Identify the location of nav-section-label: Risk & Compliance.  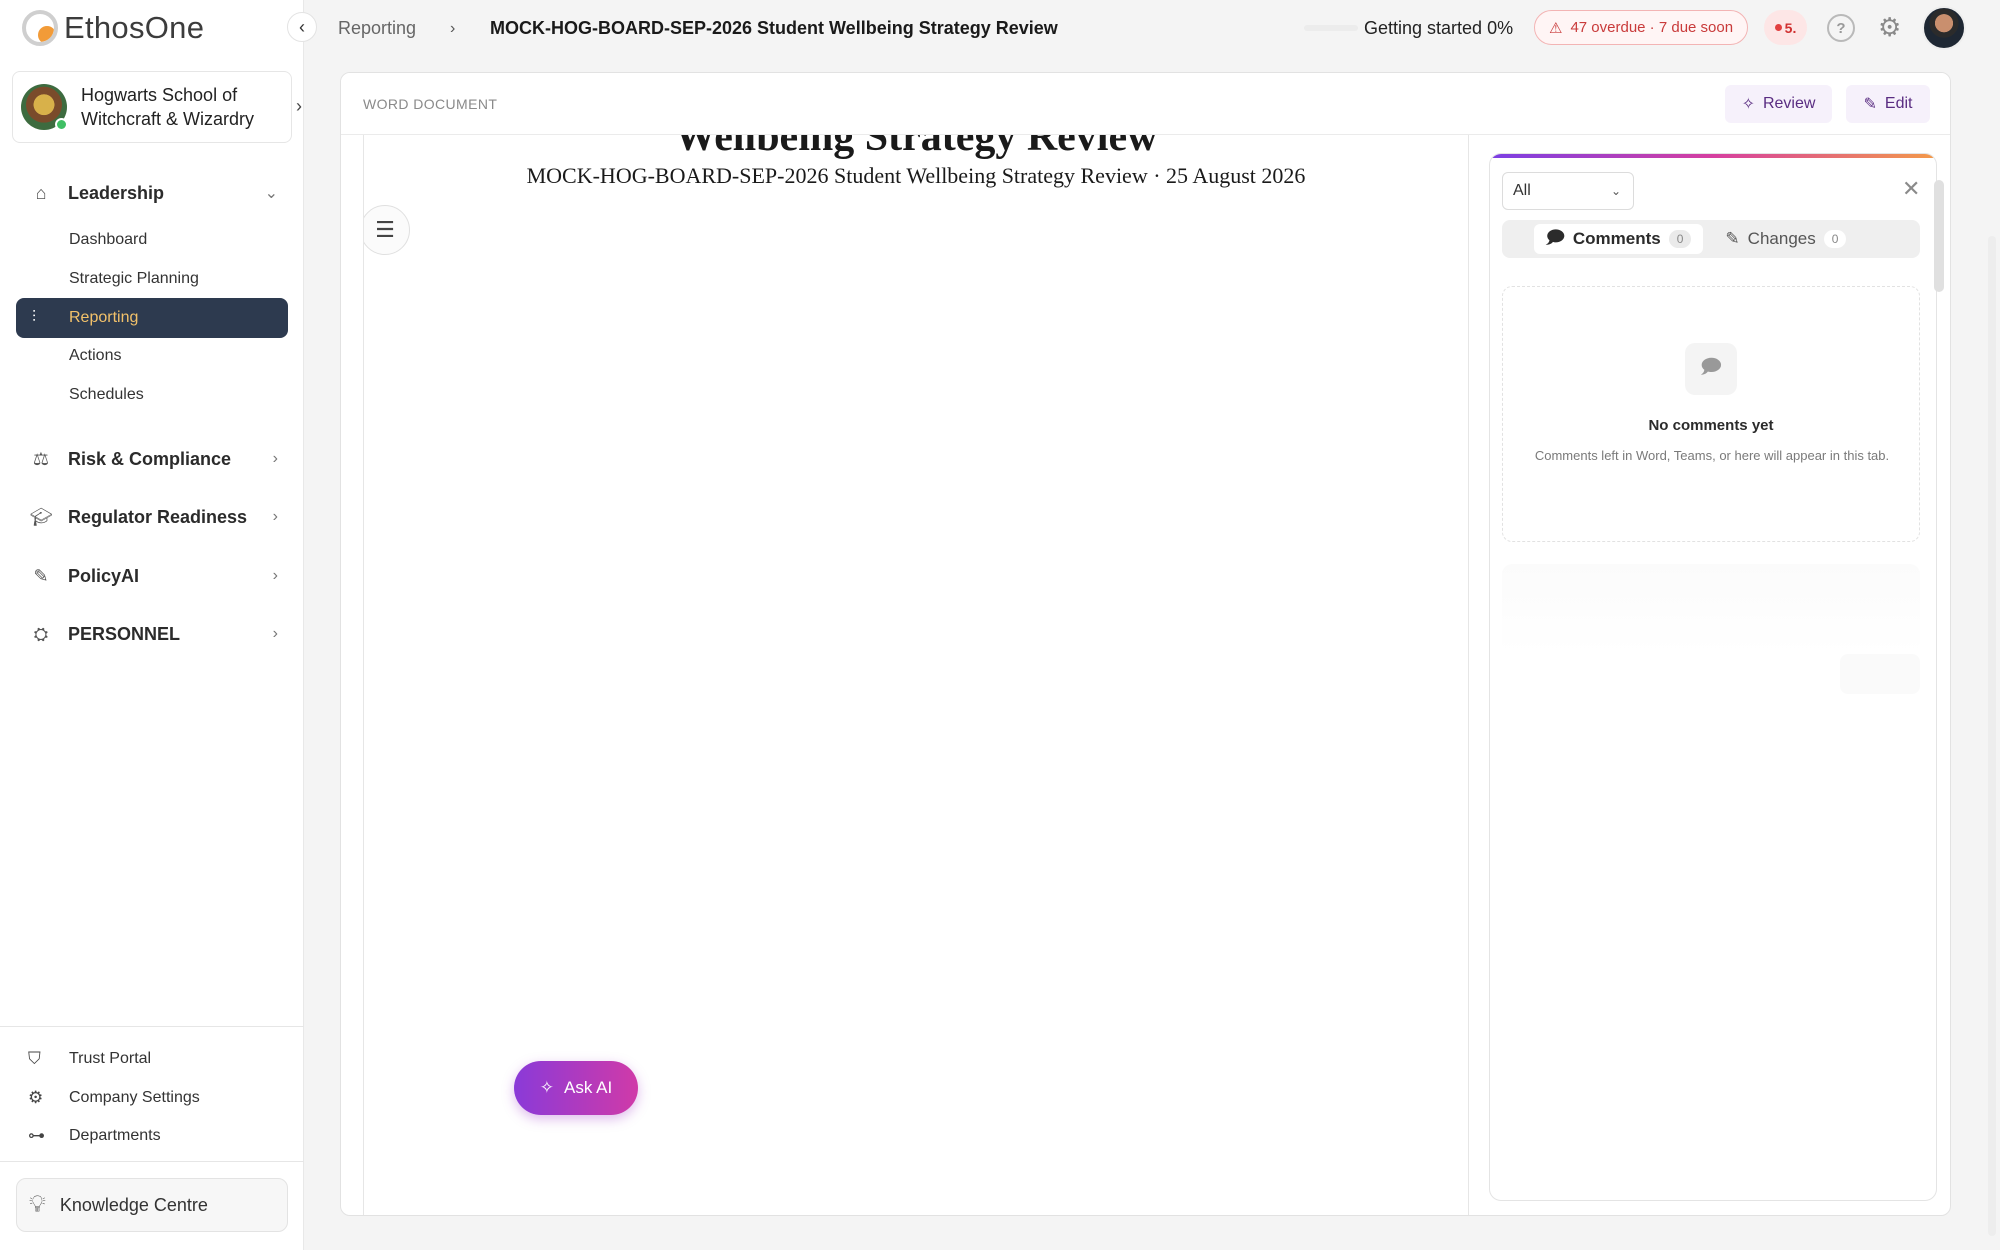
(150, 458).